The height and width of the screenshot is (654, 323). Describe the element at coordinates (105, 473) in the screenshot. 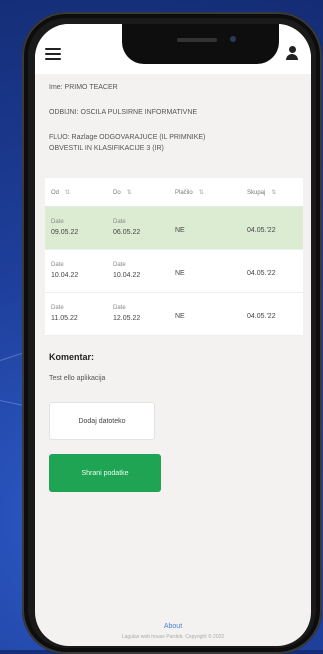

I see `save-button: Shrani podatke` at that location.